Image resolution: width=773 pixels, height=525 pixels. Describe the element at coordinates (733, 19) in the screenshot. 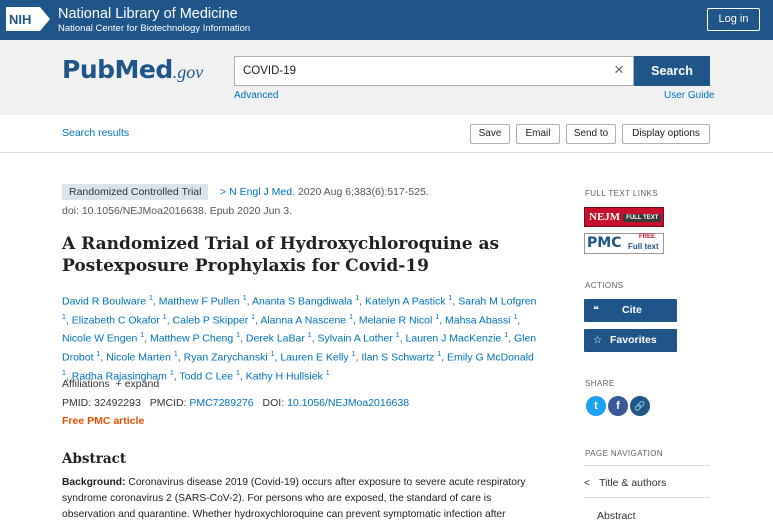

I see `login-button: Log in` at that location.